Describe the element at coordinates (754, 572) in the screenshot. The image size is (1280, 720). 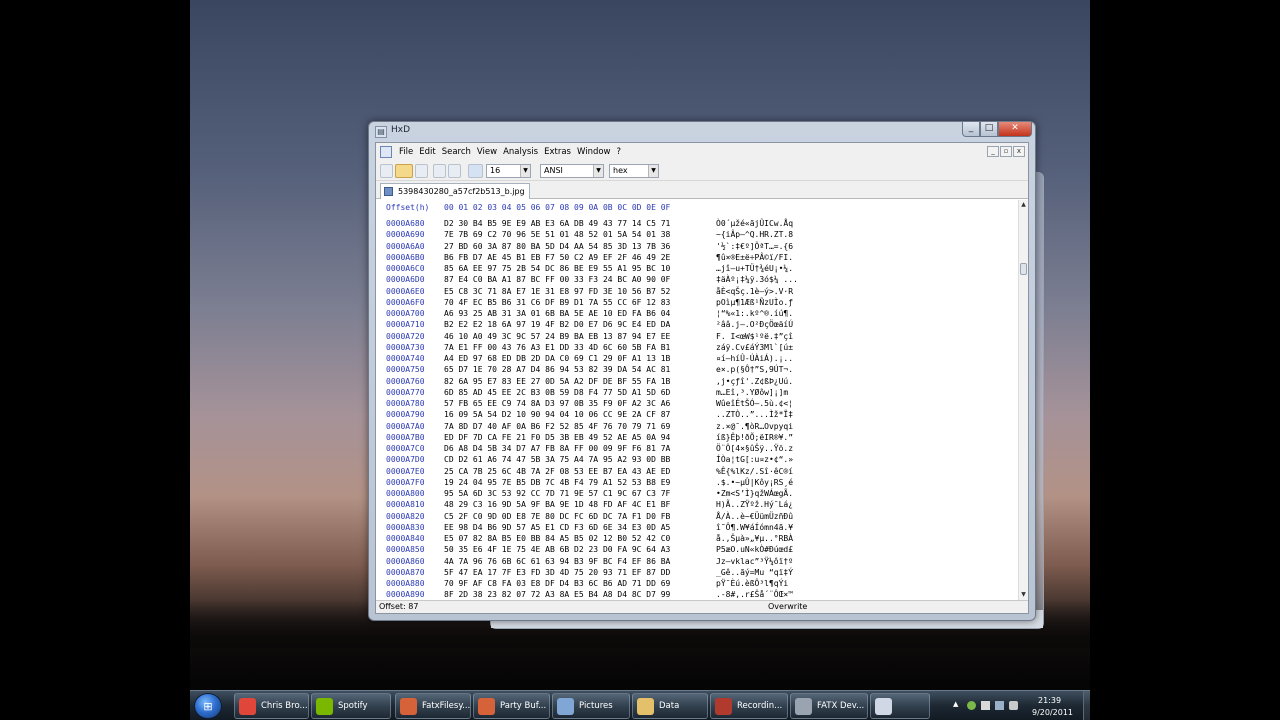
I see `row-text: _Gê..ãý=Mu “qï‡Ý` at that location.